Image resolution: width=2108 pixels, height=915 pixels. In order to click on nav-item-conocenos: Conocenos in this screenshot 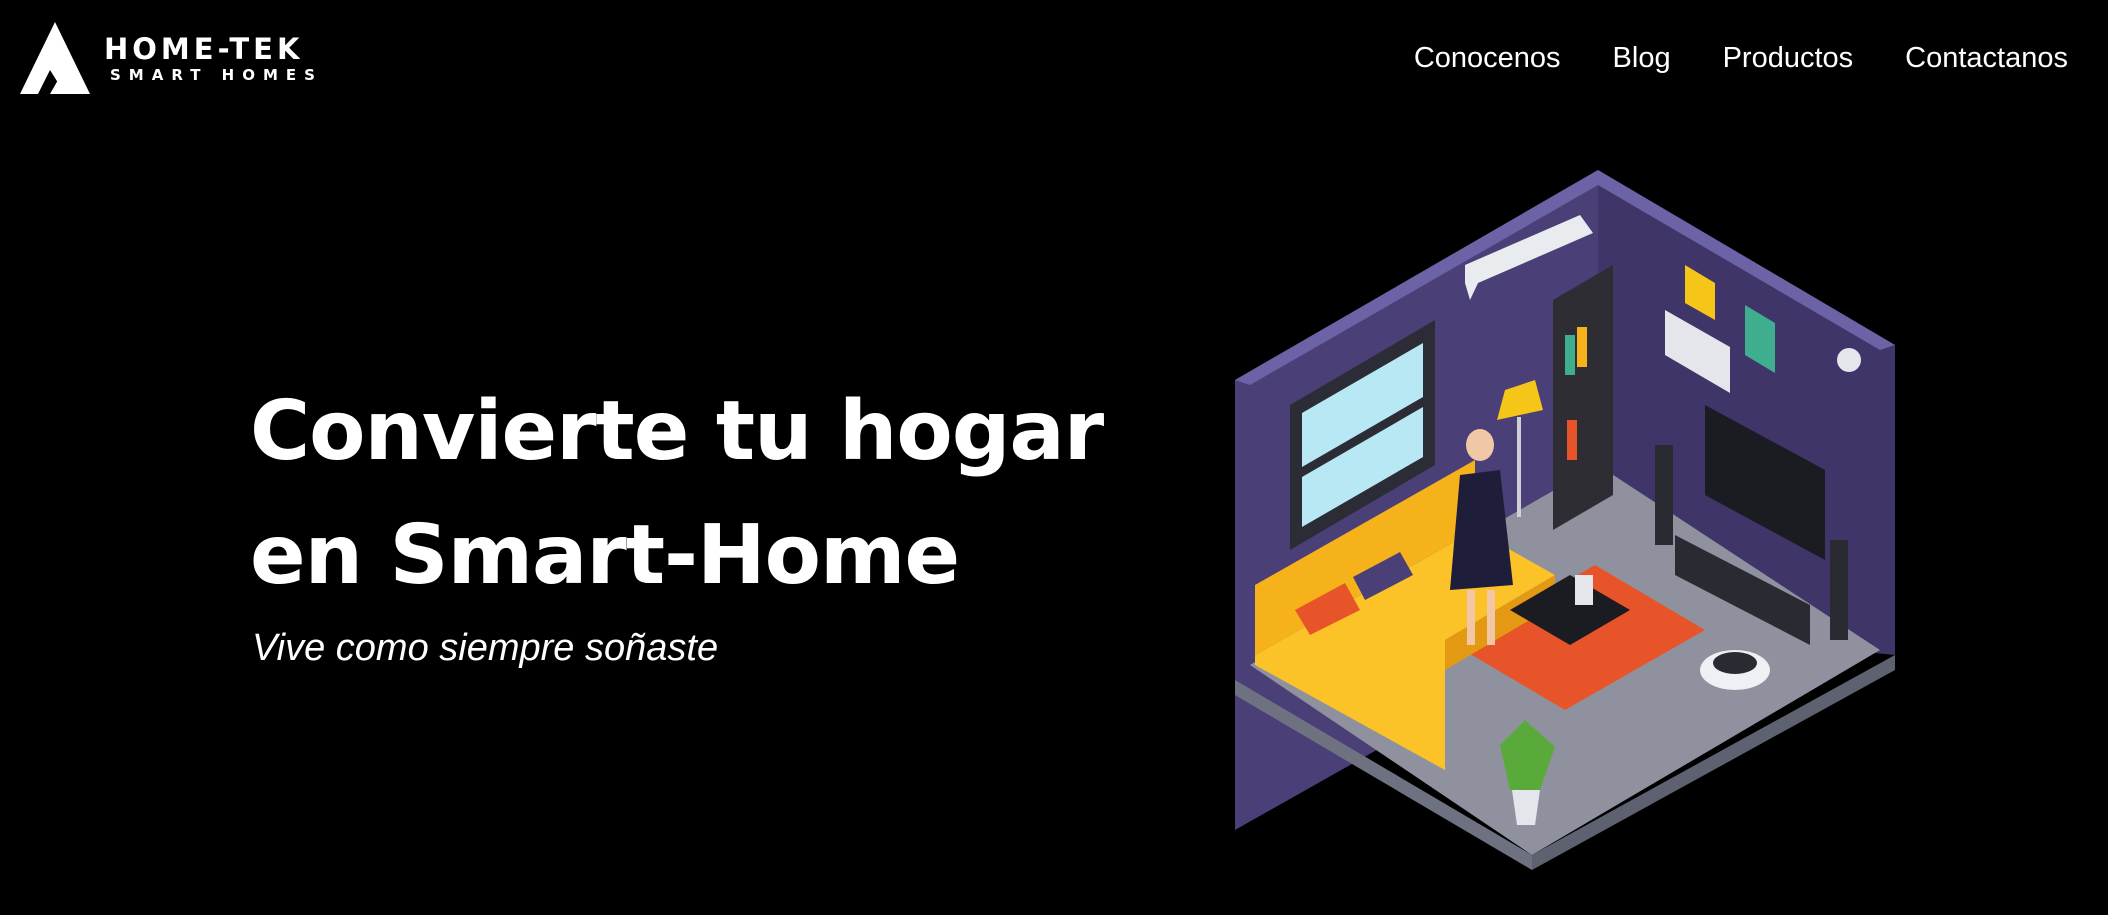, I will do `click(1487, 58)`.